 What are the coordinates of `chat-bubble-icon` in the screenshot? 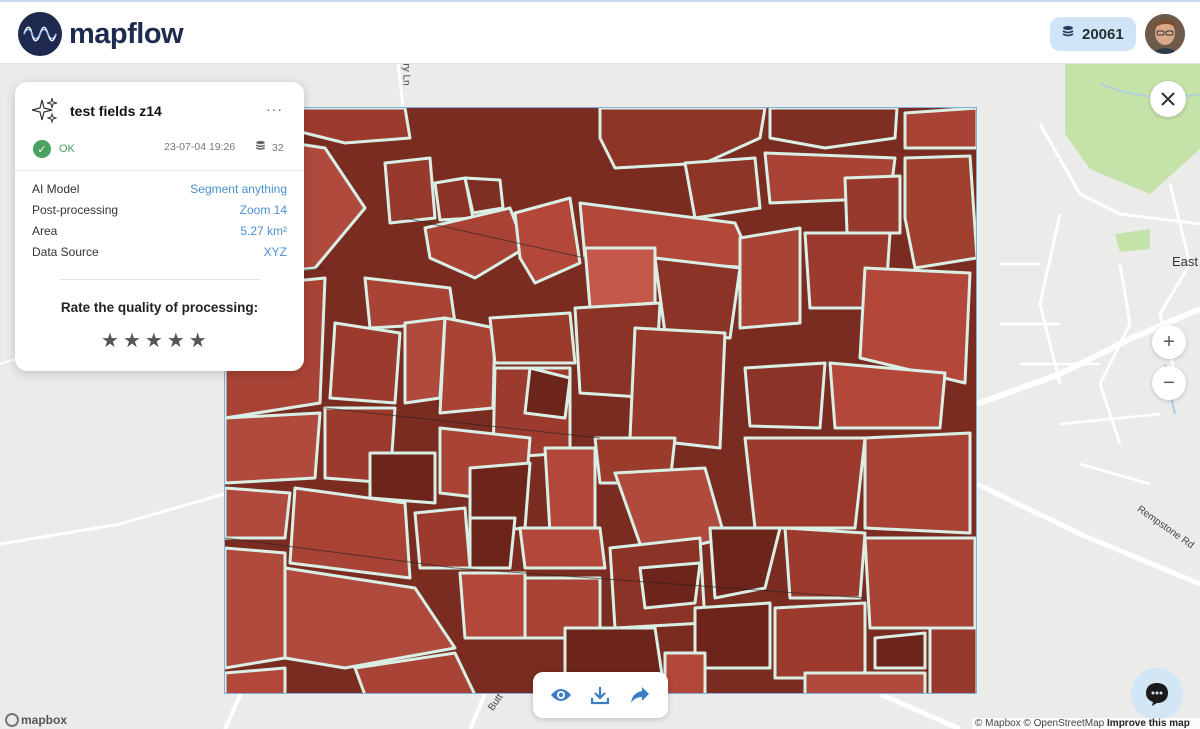 It's located at (1157, 694).